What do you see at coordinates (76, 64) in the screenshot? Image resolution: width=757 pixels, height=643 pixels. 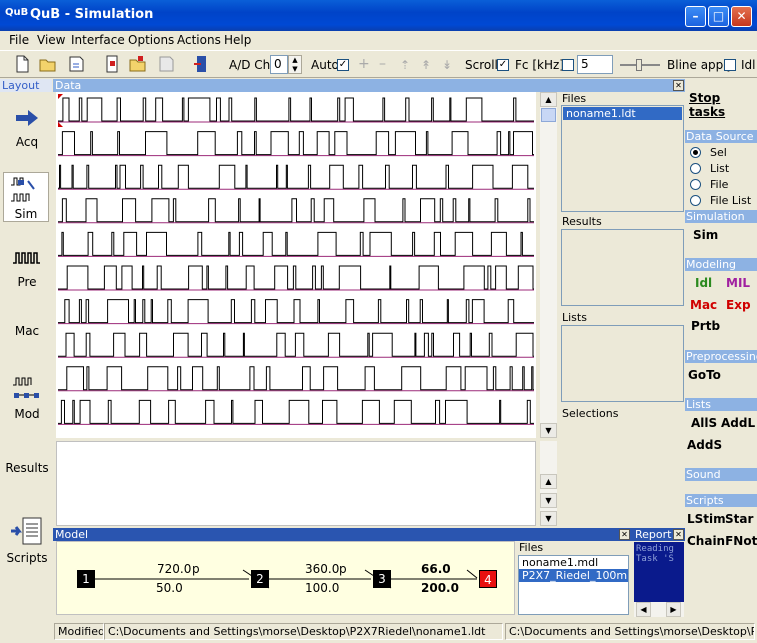 I see `save-icon` at bounding box center [76, 64].